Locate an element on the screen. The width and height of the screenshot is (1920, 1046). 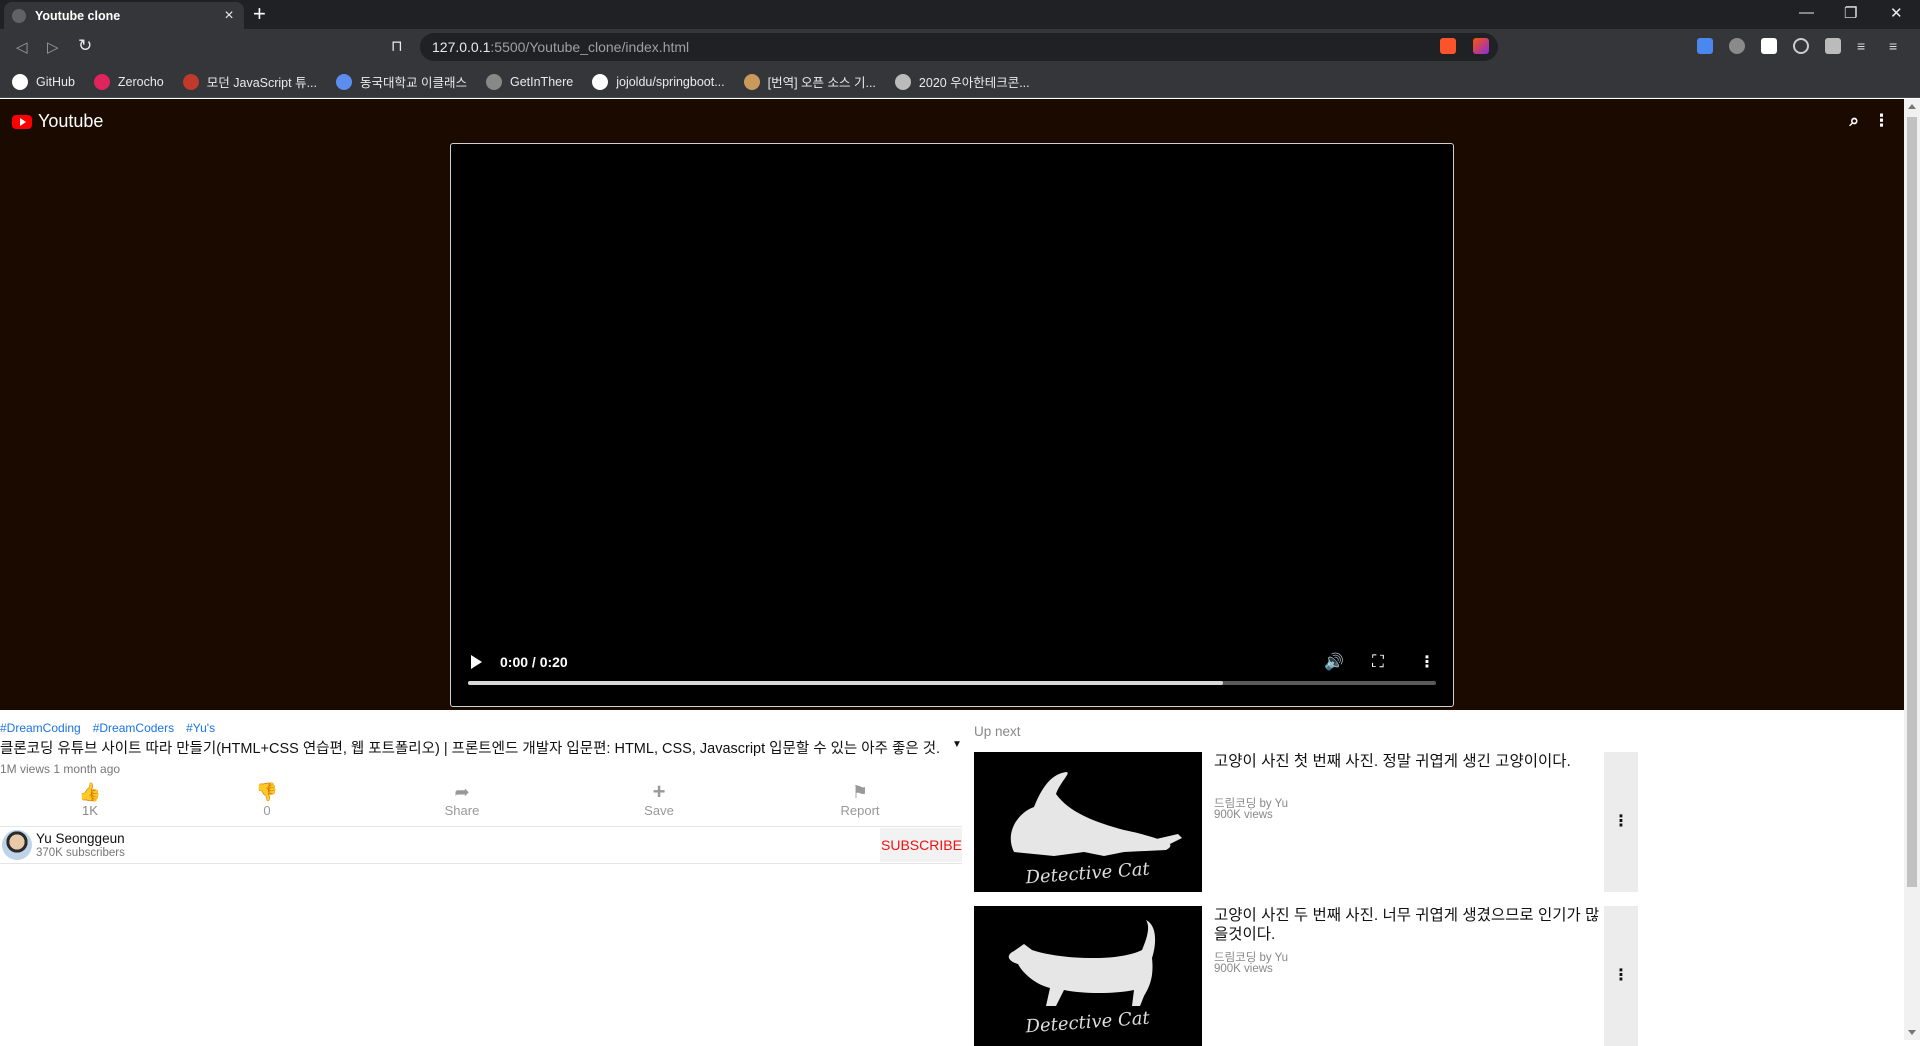
url-path: :5500/Youtube_clone/index.html is located at coordinates (590, 47).